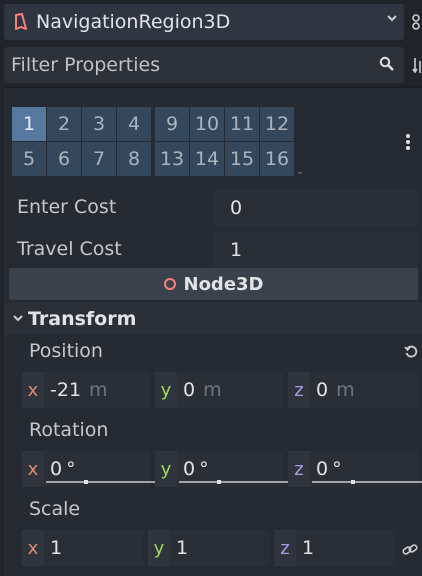  Describe the element at coordinates (322, 390) in the screenshot. I see `position-z-value: 0` at that location.